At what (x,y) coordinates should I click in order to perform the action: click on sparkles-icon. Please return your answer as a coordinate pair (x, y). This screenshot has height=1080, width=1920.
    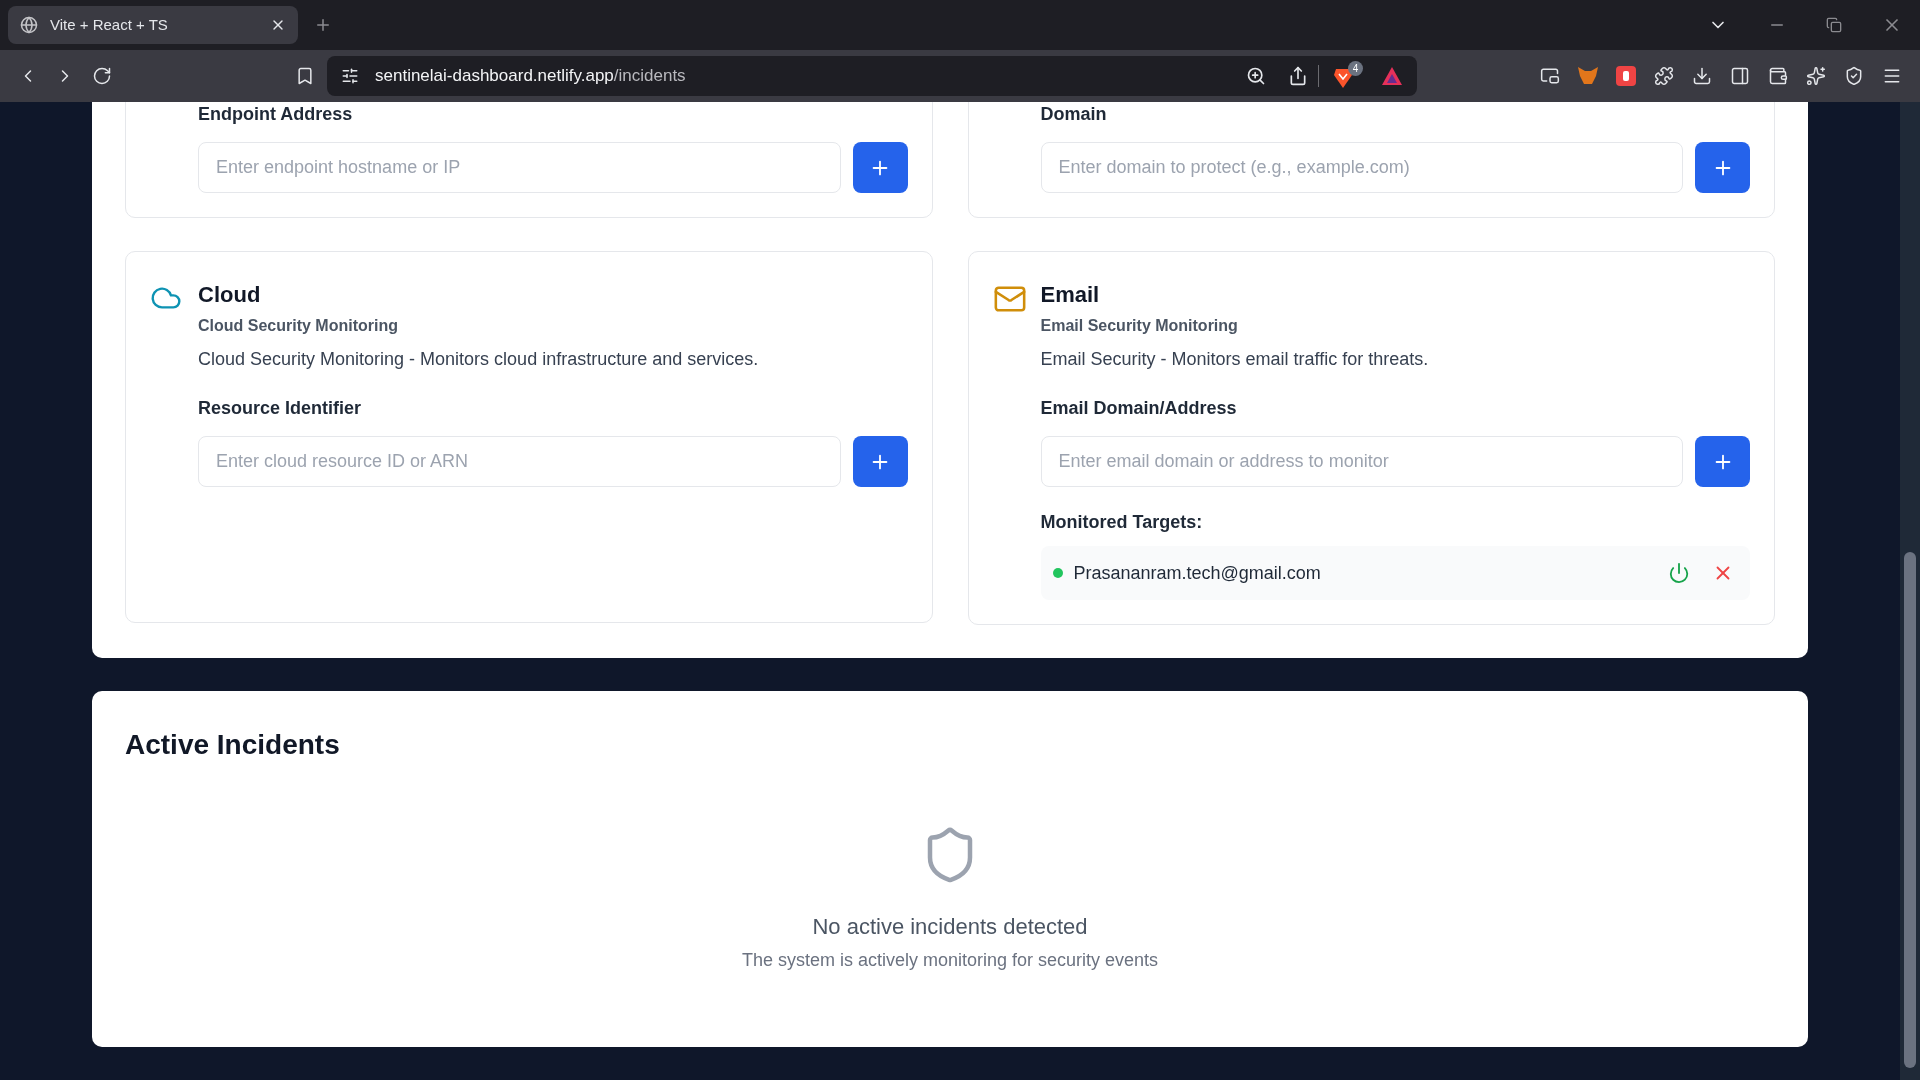
    Looking at the image, I should click on (1816, 76).